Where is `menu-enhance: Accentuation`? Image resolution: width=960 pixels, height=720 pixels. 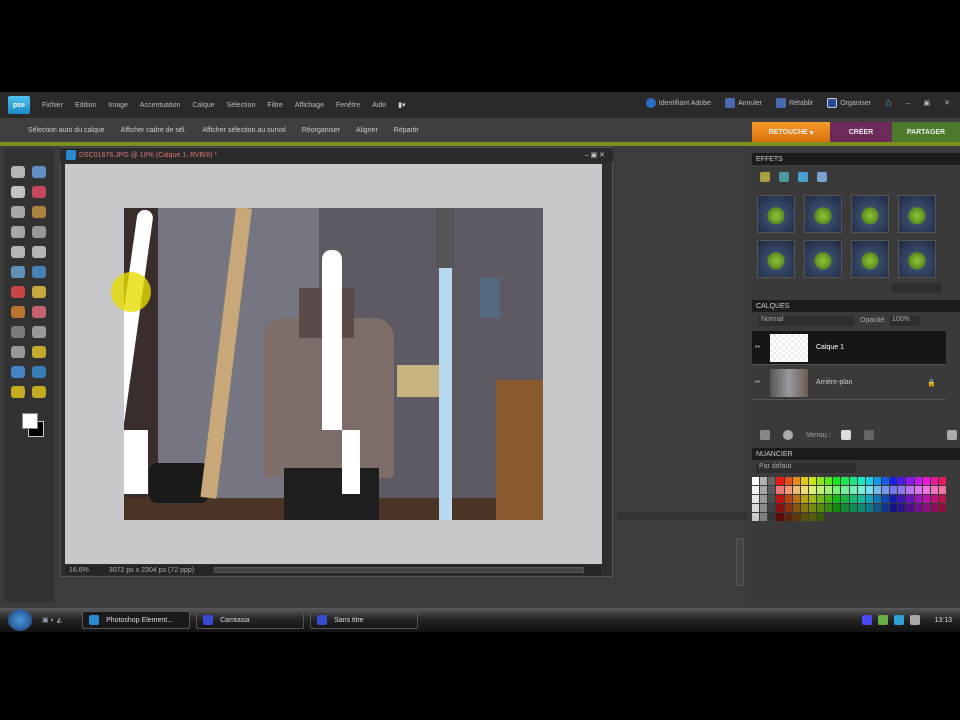 menu-enhance: Accentuation is located at coordinates (160, 105).